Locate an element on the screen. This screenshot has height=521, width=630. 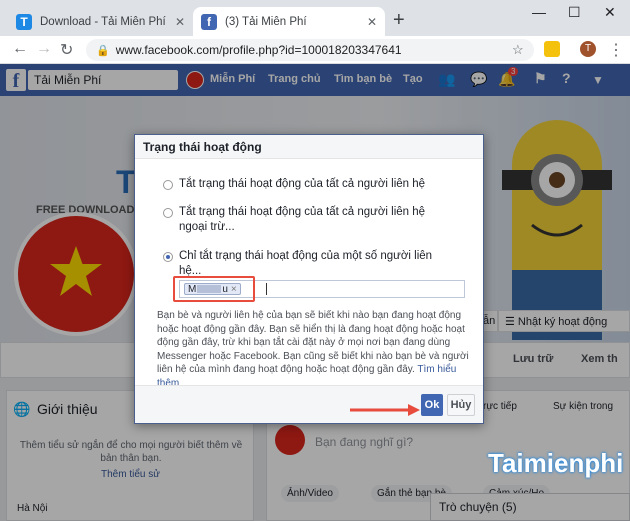
reload-icon: ↻ is located at coordinates (66, 50).